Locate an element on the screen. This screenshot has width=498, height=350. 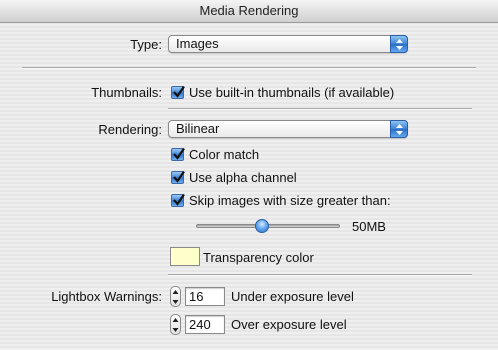
rendering-label: Rendering: is located at coordinates (130, 129).